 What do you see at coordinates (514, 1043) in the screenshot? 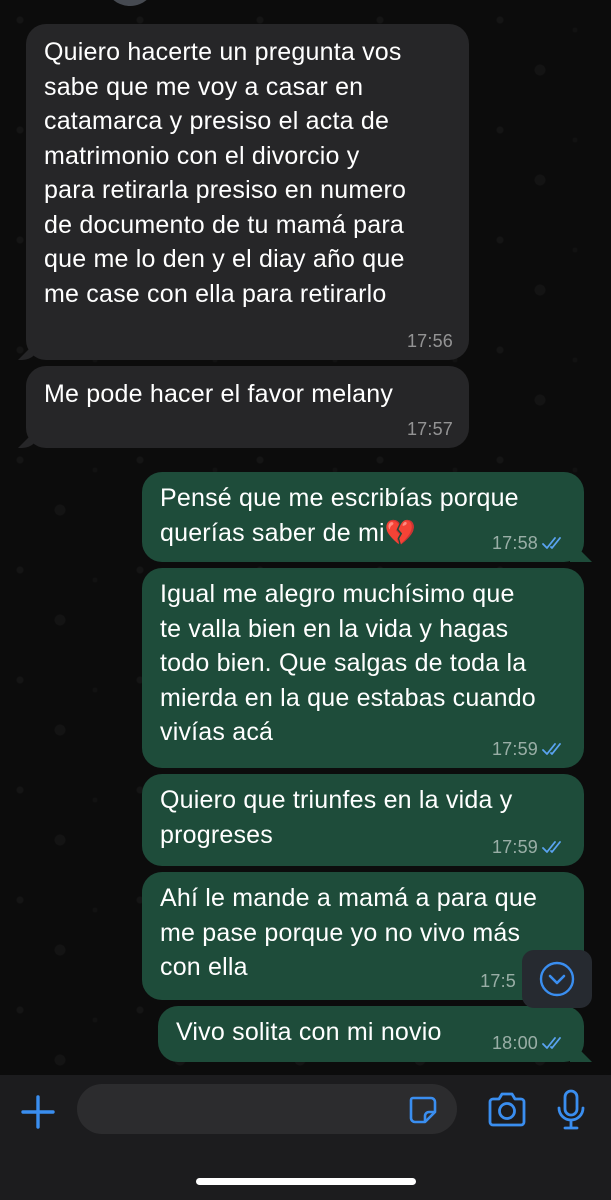
I see `timestamp: 18:00` at bounding box center [514, 1043].